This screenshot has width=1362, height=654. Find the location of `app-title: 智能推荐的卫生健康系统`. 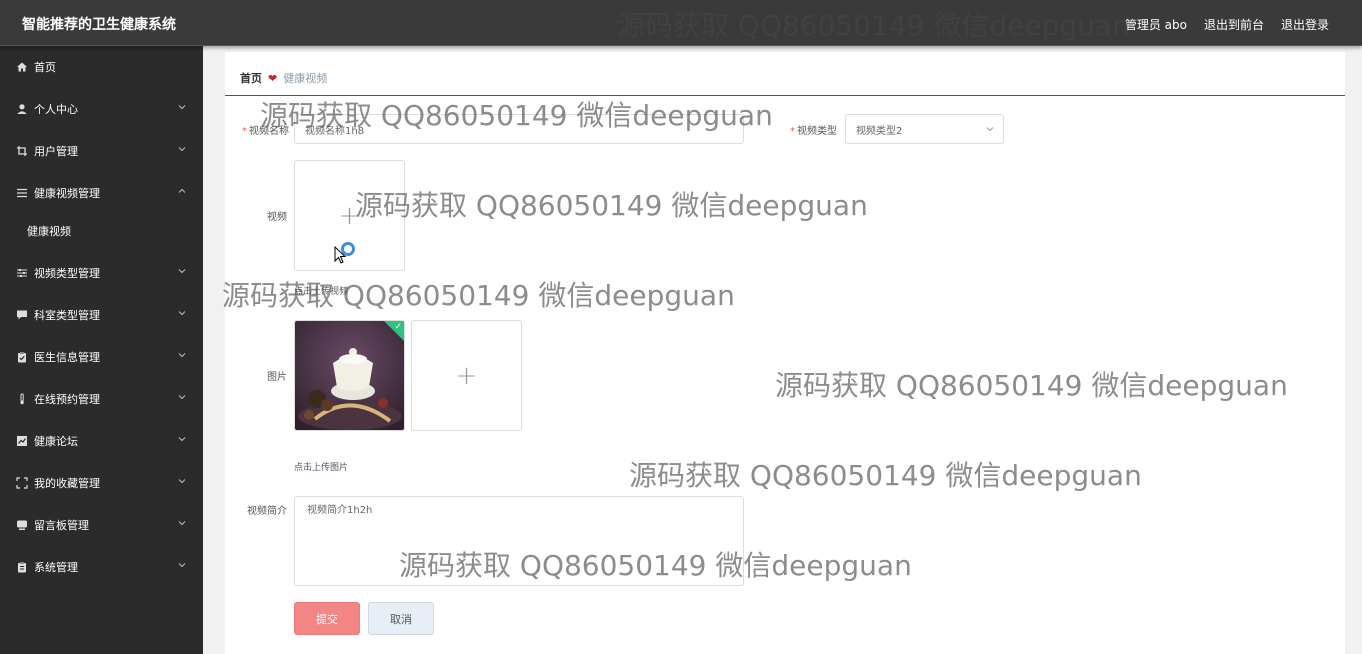

app-title: 智能推荐的卫生健康系统 is located at coordinates (99, 25).